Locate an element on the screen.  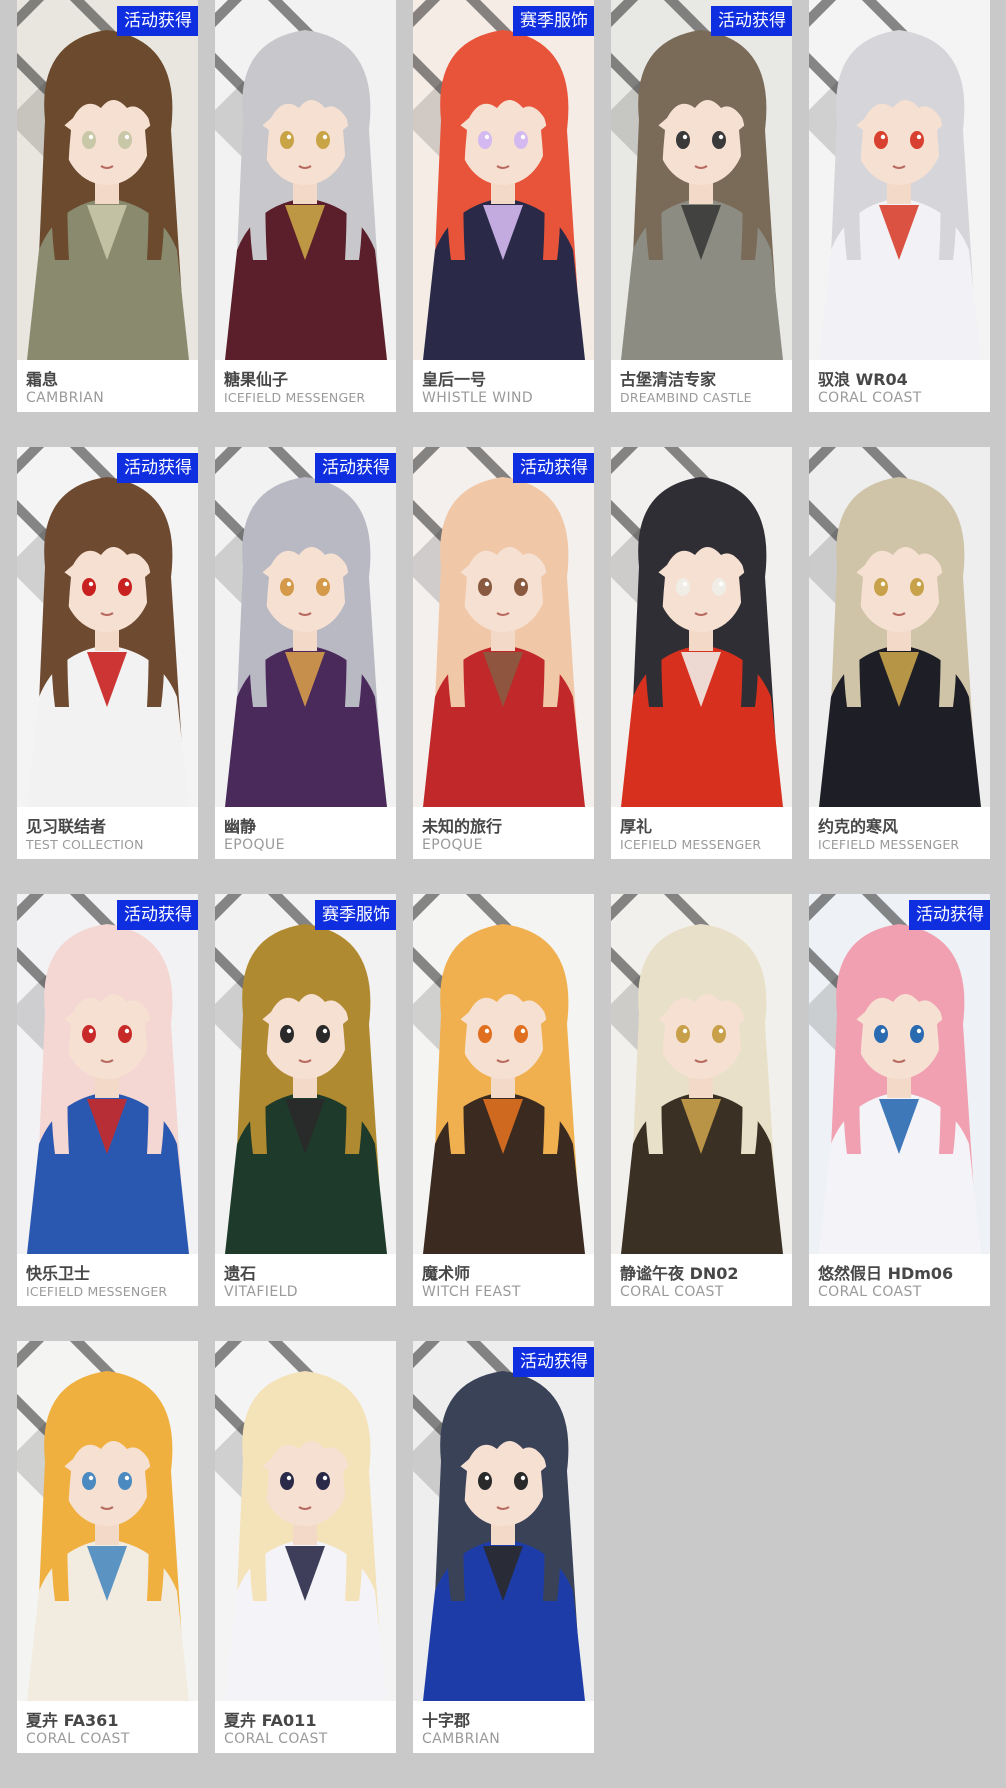
skin-caption: 悠然假日 HDm06 CORAL COAST is located at coordinates (899, 1280).